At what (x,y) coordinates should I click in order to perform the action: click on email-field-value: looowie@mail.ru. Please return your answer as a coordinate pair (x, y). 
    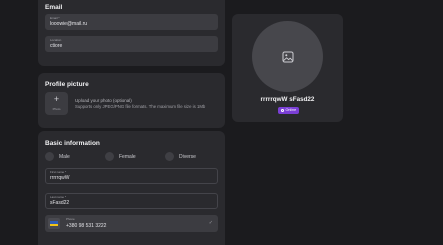
    Looking at the image, I should click on (69, 23).